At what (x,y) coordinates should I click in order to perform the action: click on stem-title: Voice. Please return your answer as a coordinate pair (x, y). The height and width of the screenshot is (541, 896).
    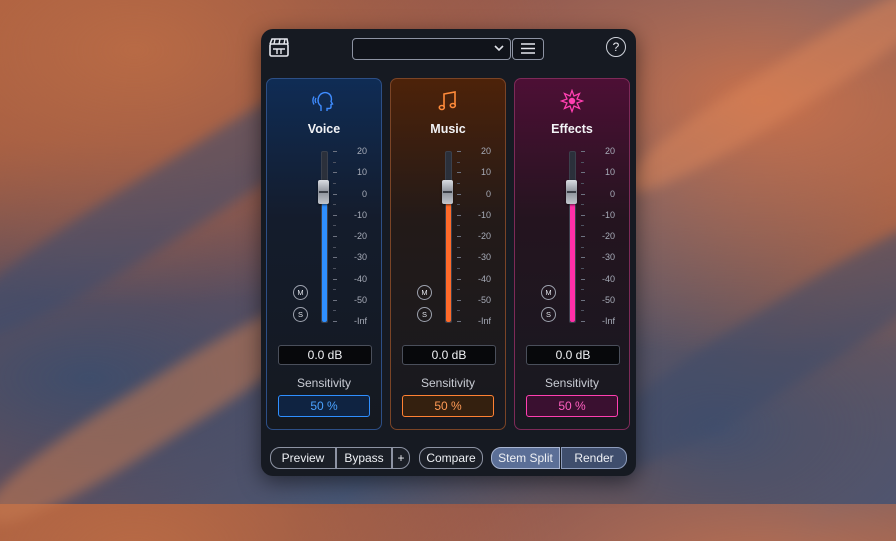
    Looking at the image, I should click on (324, 129).